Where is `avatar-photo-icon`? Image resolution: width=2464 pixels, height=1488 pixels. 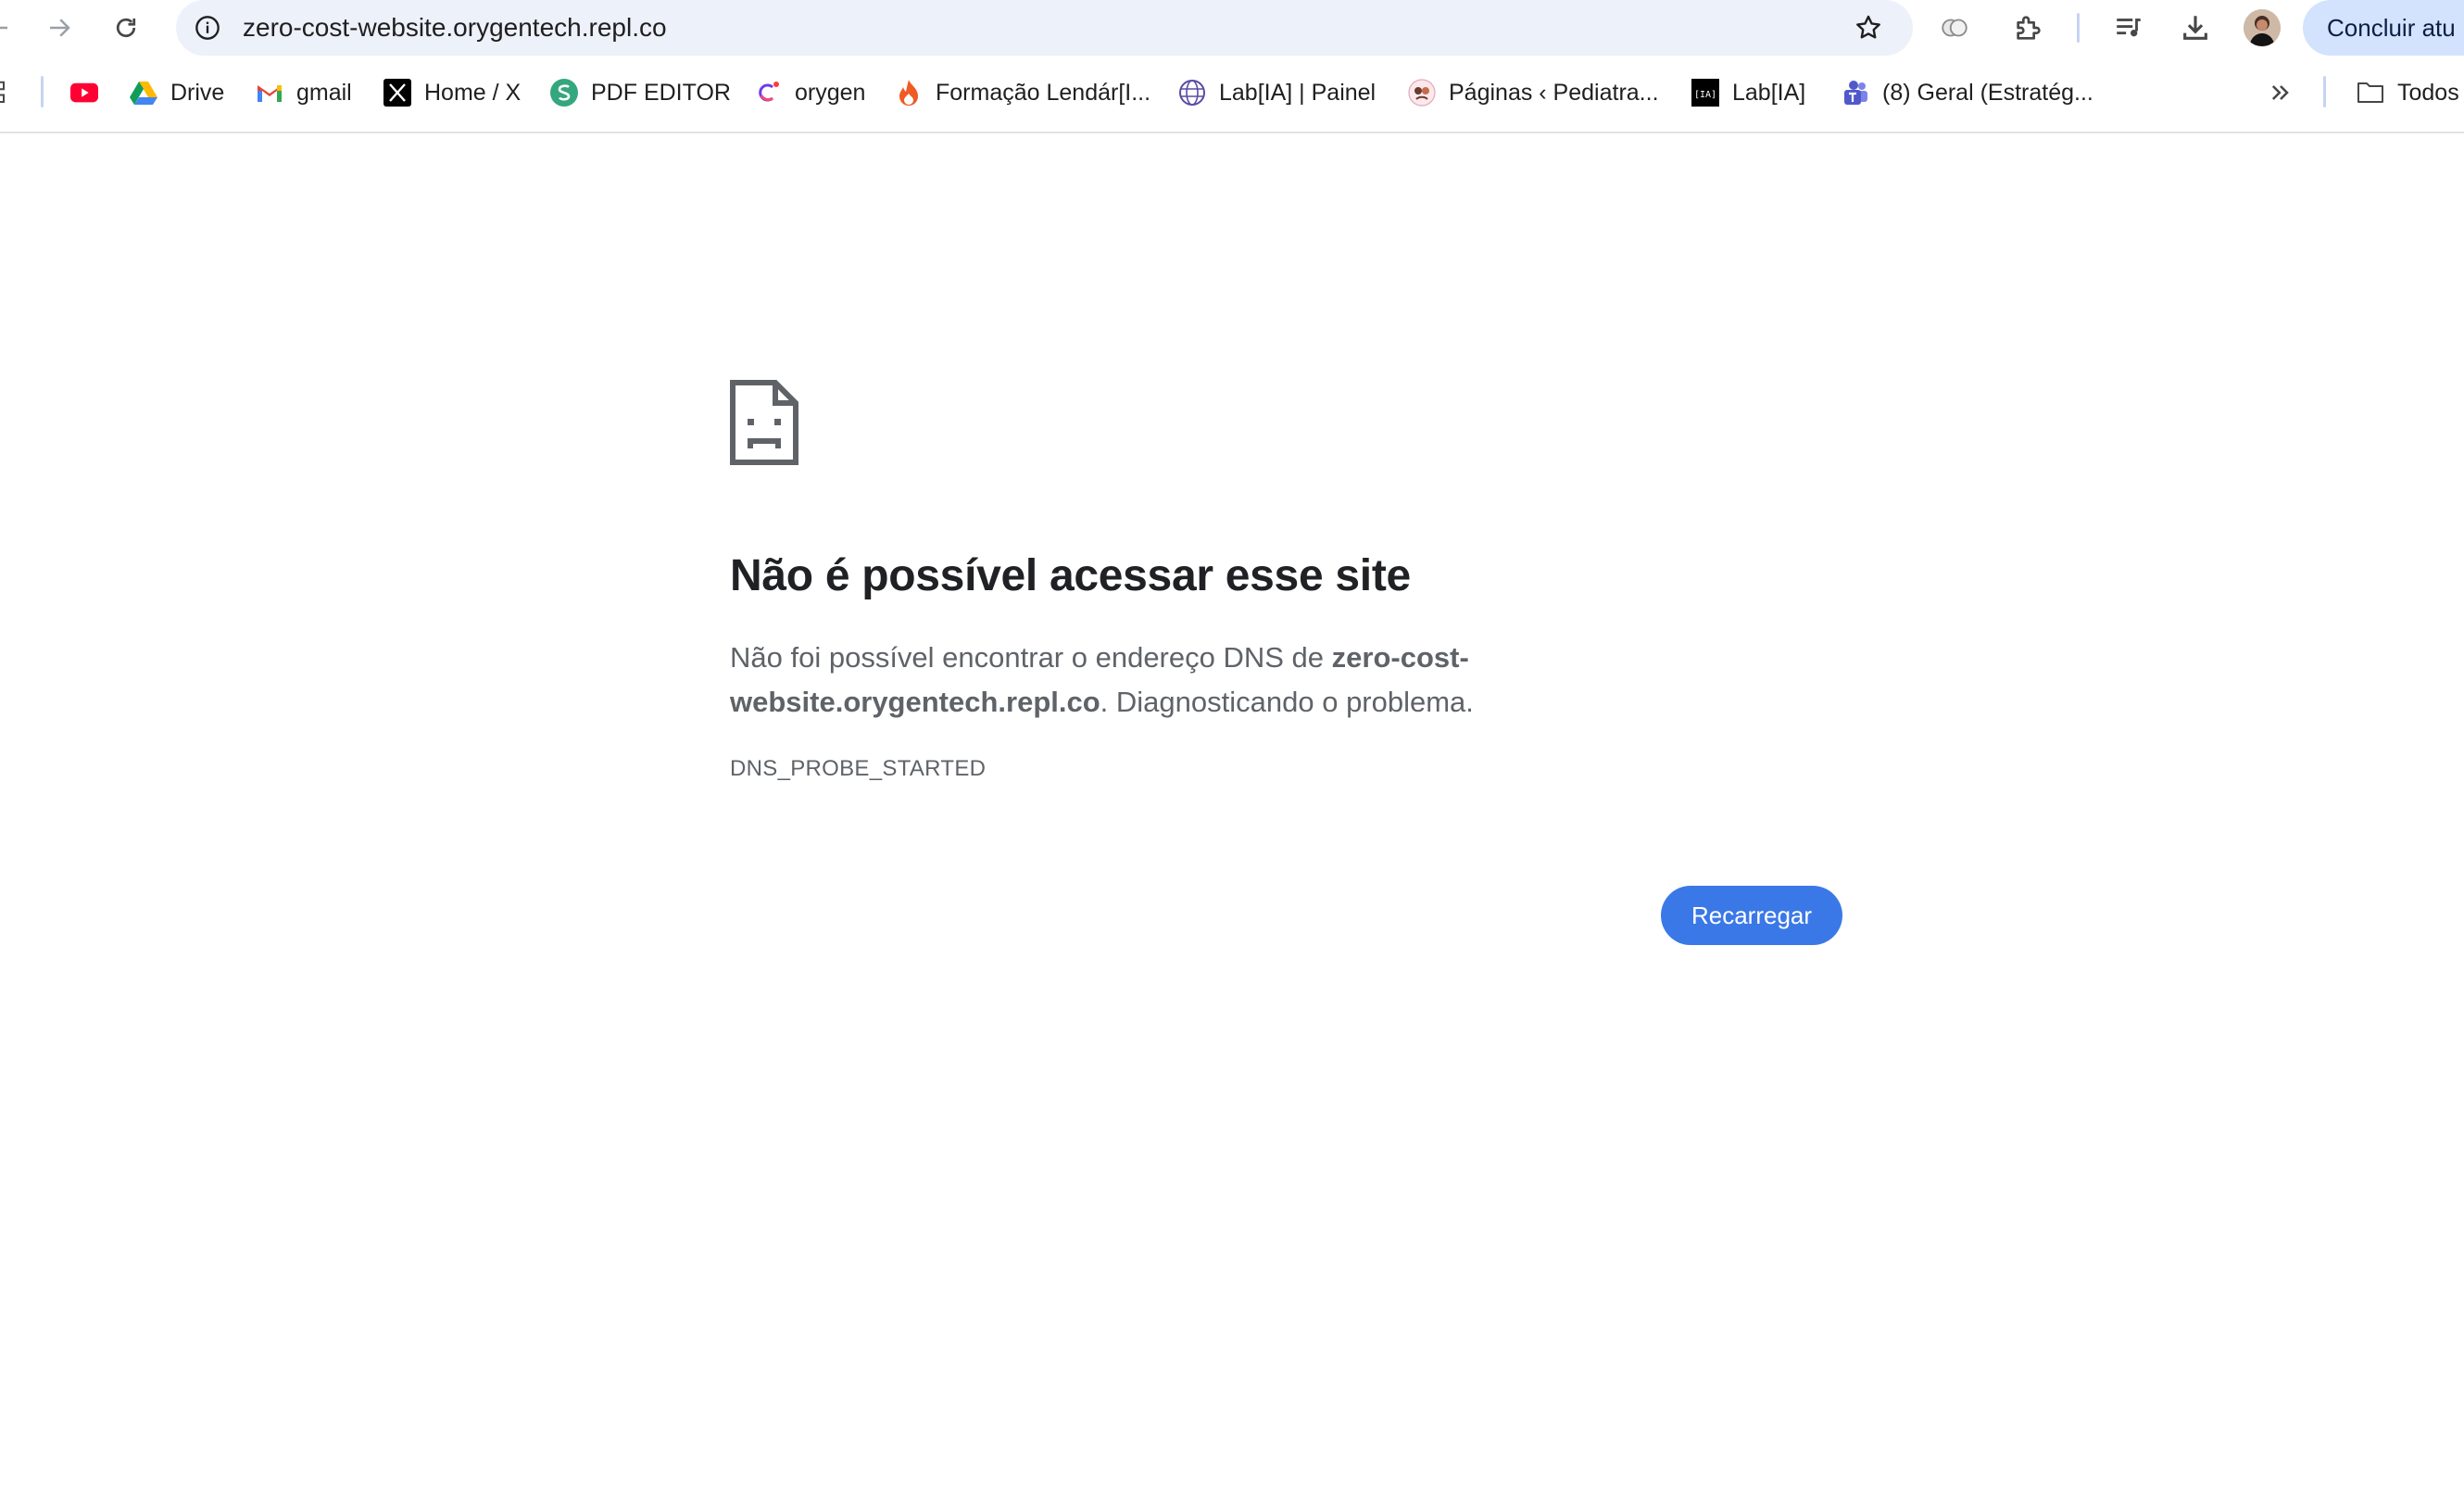
avatar-photo-icon is located at coordinates (2262, 28).